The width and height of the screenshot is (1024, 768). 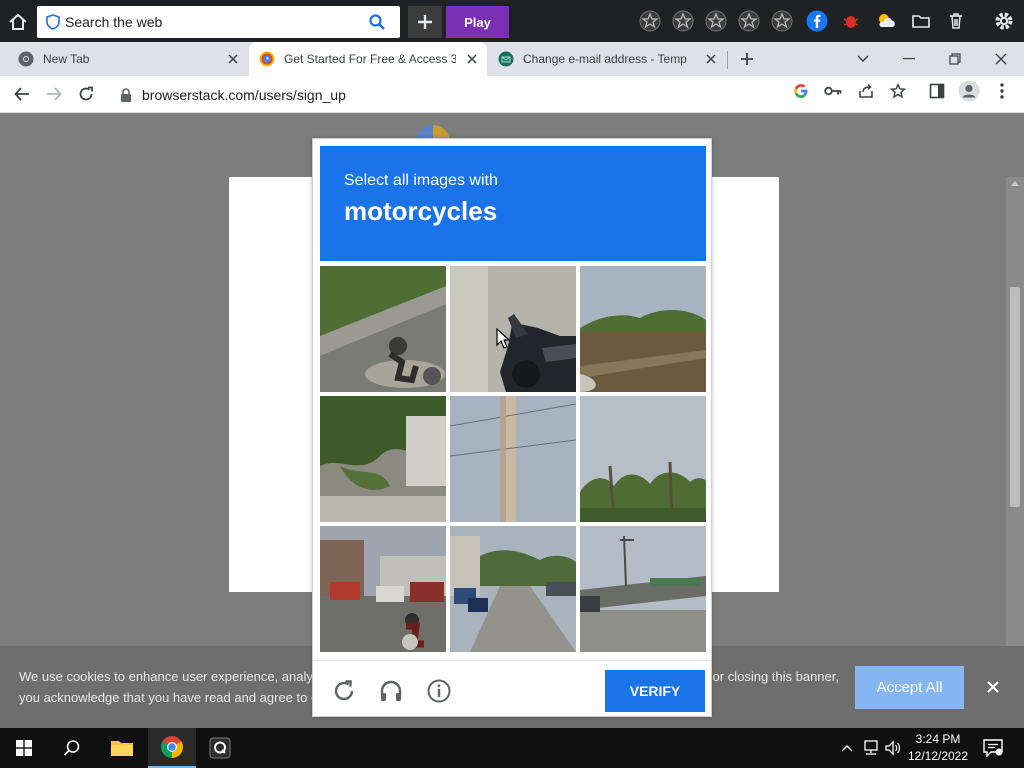 I want to click on arrow-left-icon, so click(x=21, y=94).